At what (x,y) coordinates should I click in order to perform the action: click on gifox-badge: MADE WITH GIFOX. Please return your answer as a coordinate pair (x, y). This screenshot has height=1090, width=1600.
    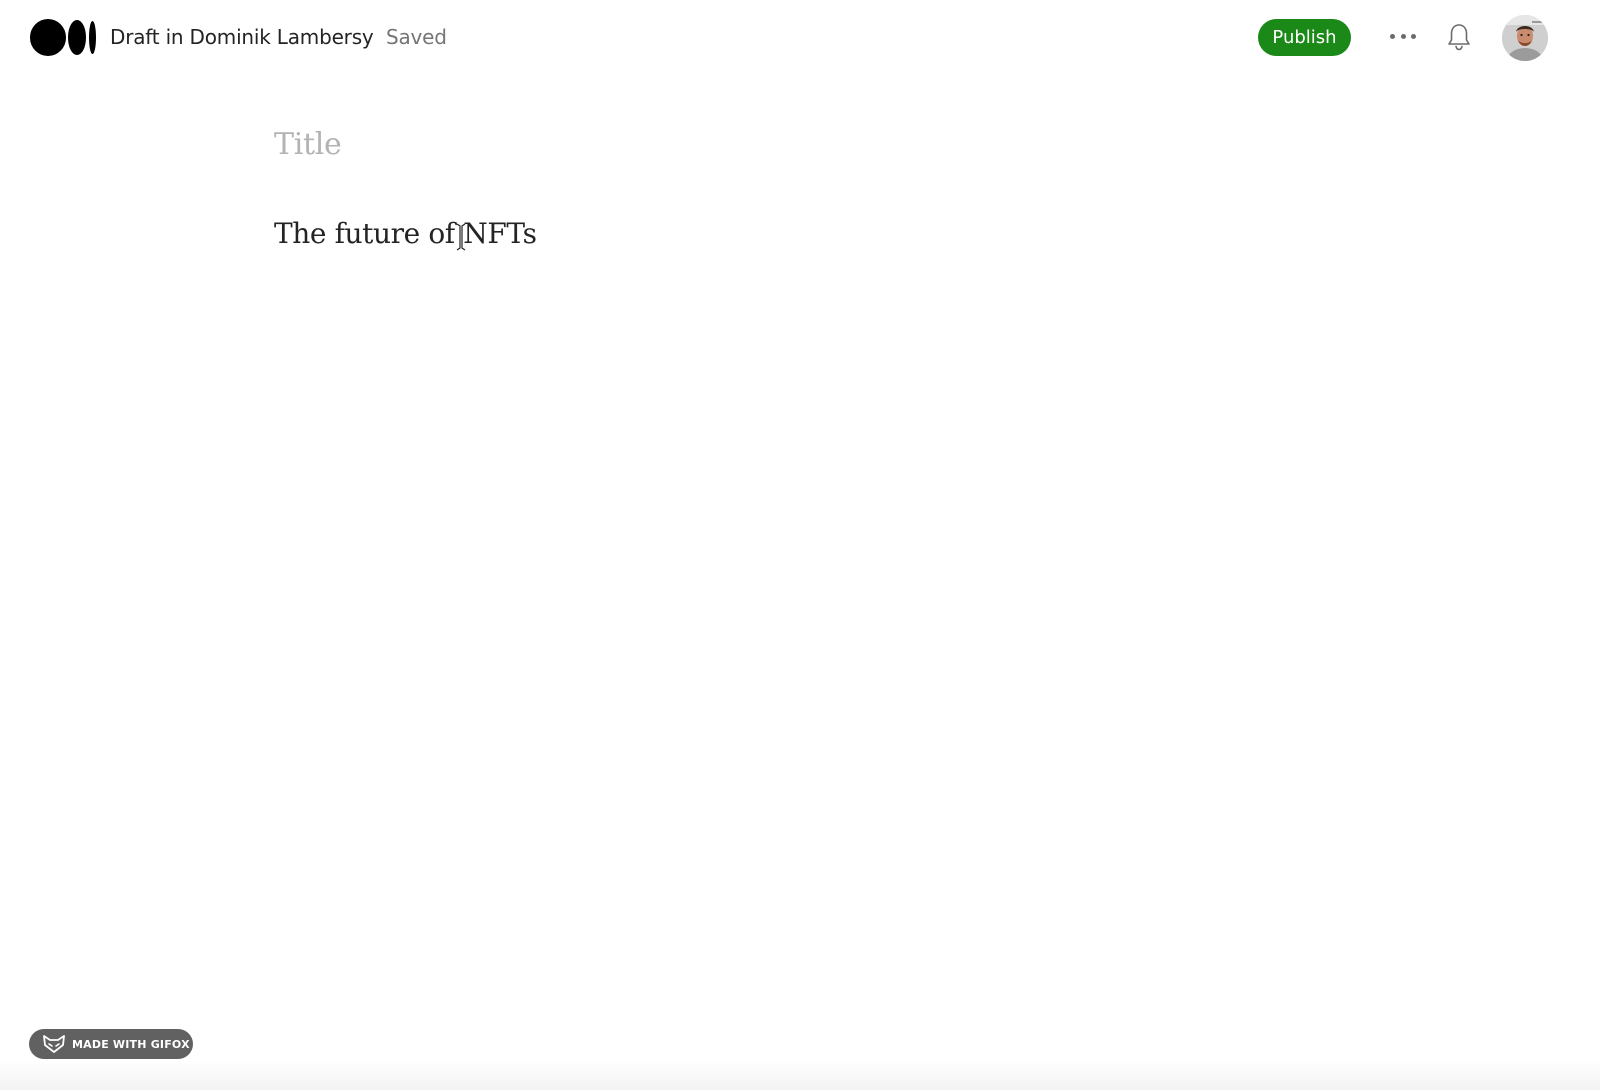
    Looking at the image, I should click on (111, 1044).